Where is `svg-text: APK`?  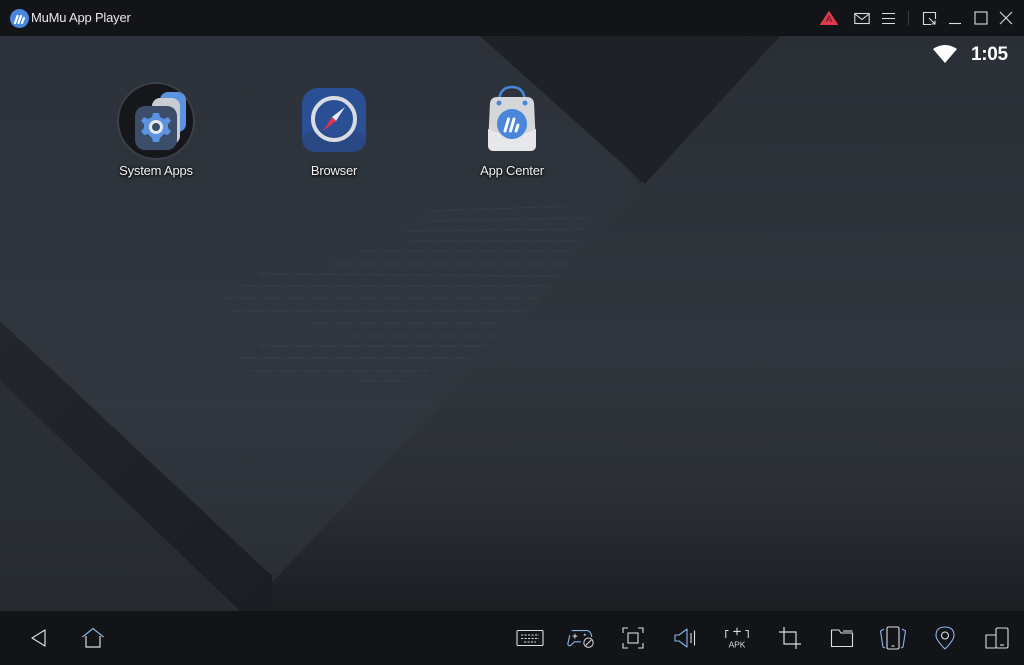
svg-text: APK is located at coordinates (737, 644).